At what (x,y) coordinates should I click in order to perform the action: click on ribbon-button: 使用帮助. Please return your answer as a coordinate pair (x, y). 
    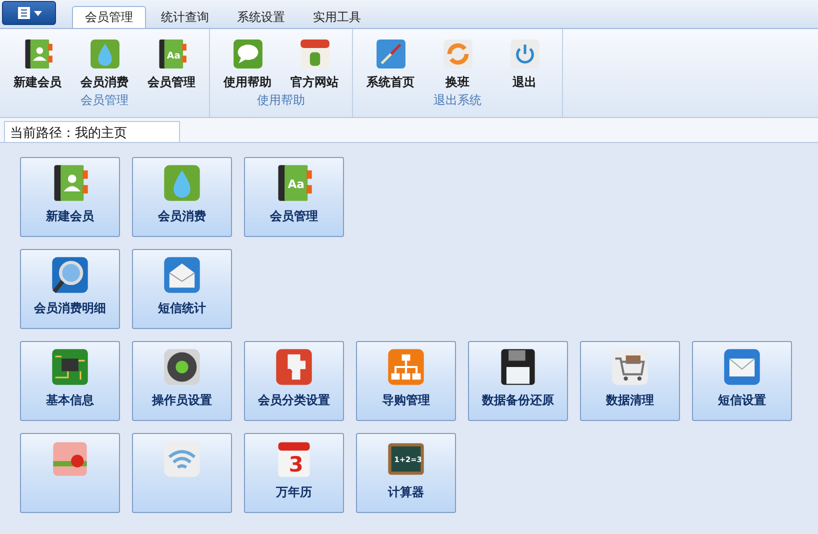
    Looking at the image, I should click on (247, 64).